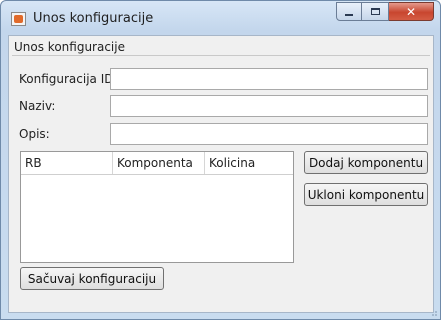  What do you see at coordinates (69, 47) in the screenshot?
I see `group-title: Unos konfiguracije` at bounding box center [69, 47].